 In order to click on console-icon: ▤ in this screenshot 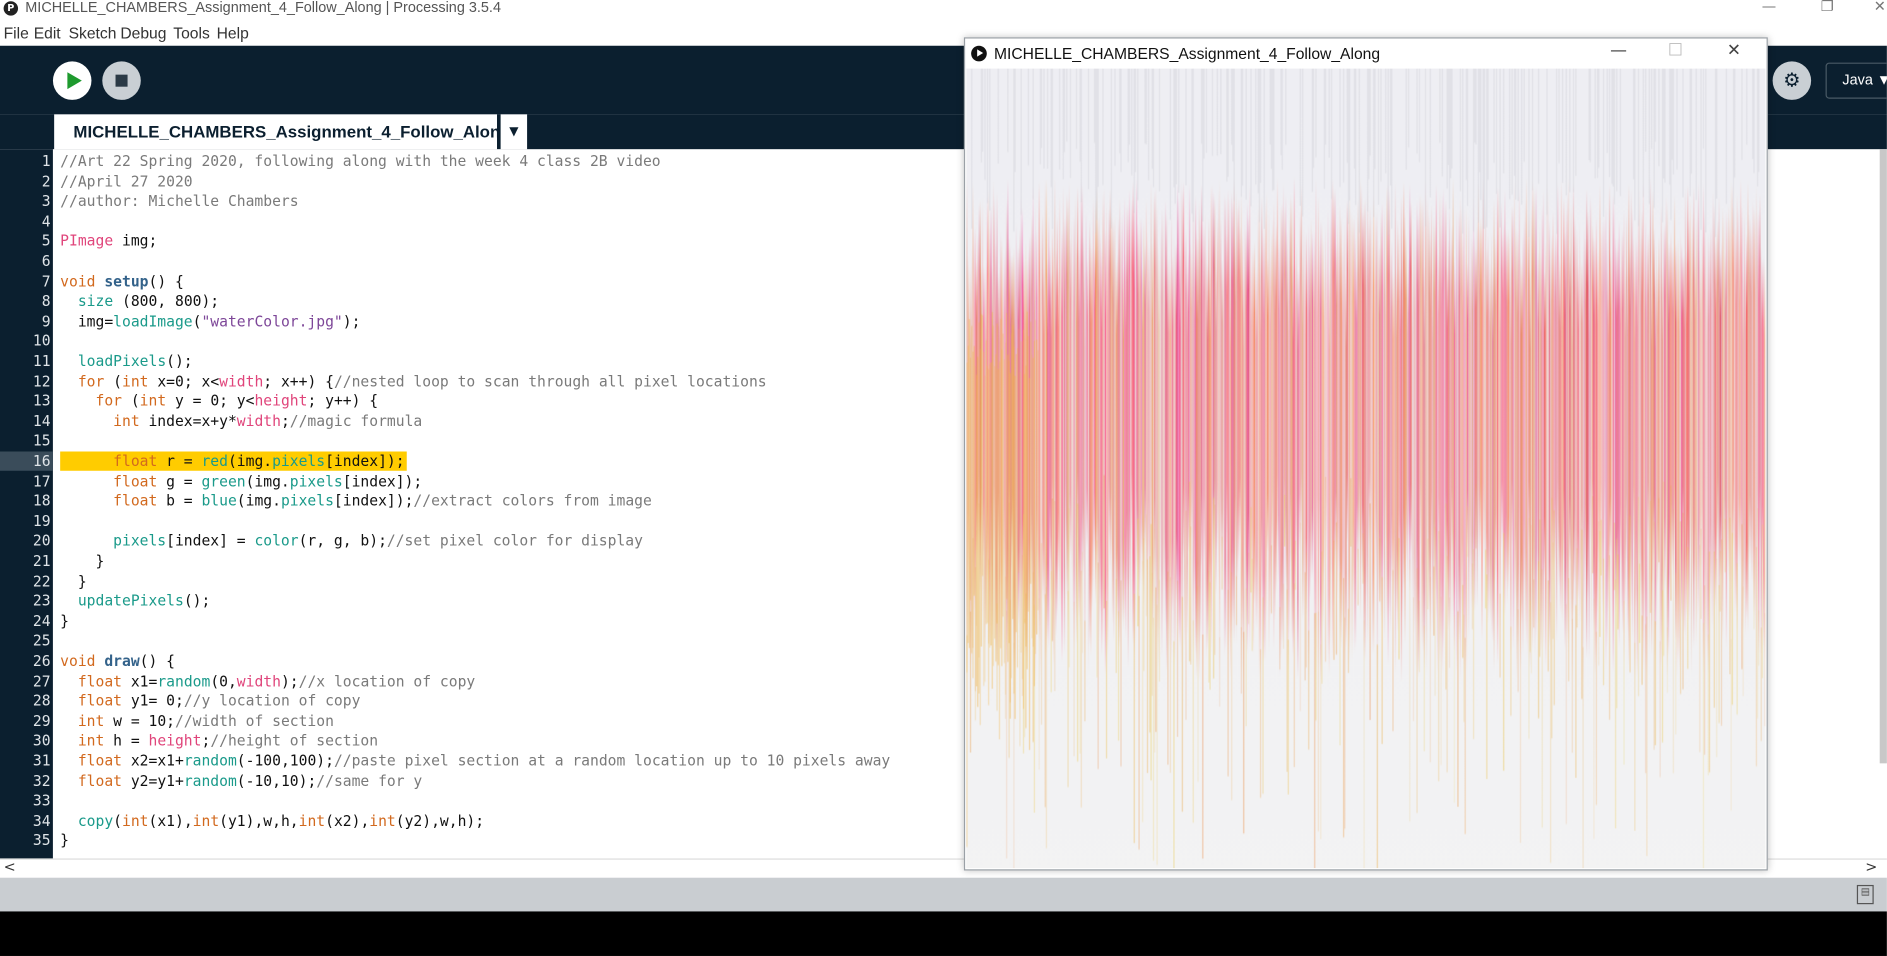, I will do `click(1865, 894)`.